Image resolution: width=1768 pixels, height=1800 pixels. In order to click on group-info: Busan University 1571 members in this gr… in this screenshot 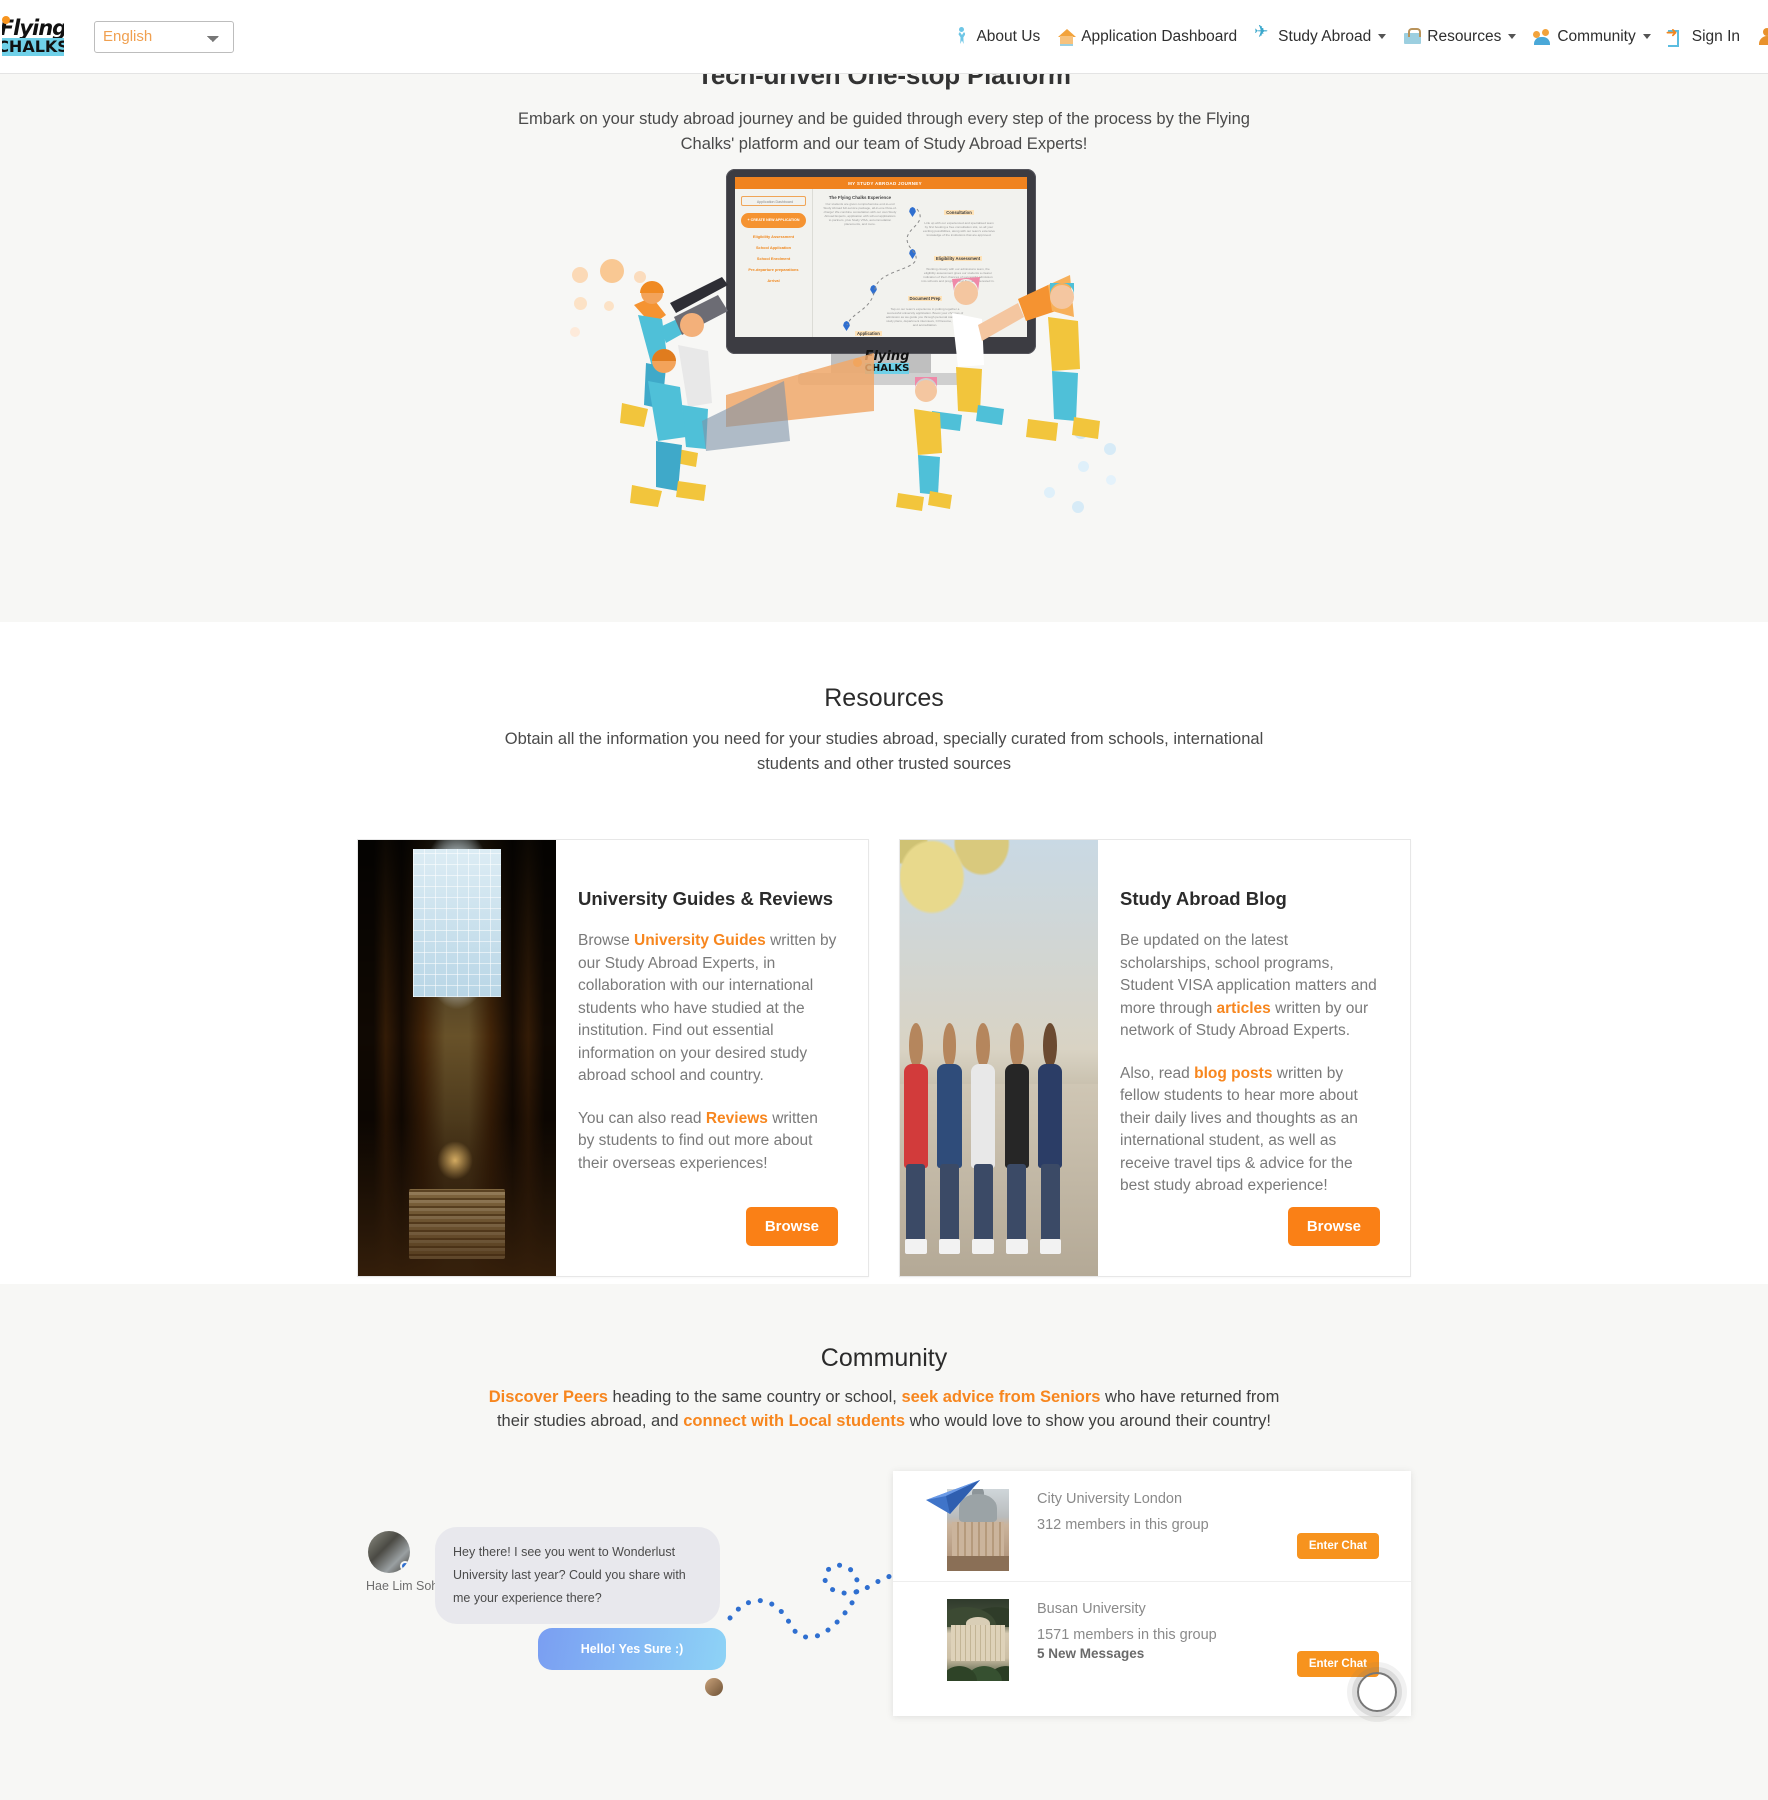, I will do `click(1167, 1631)`.